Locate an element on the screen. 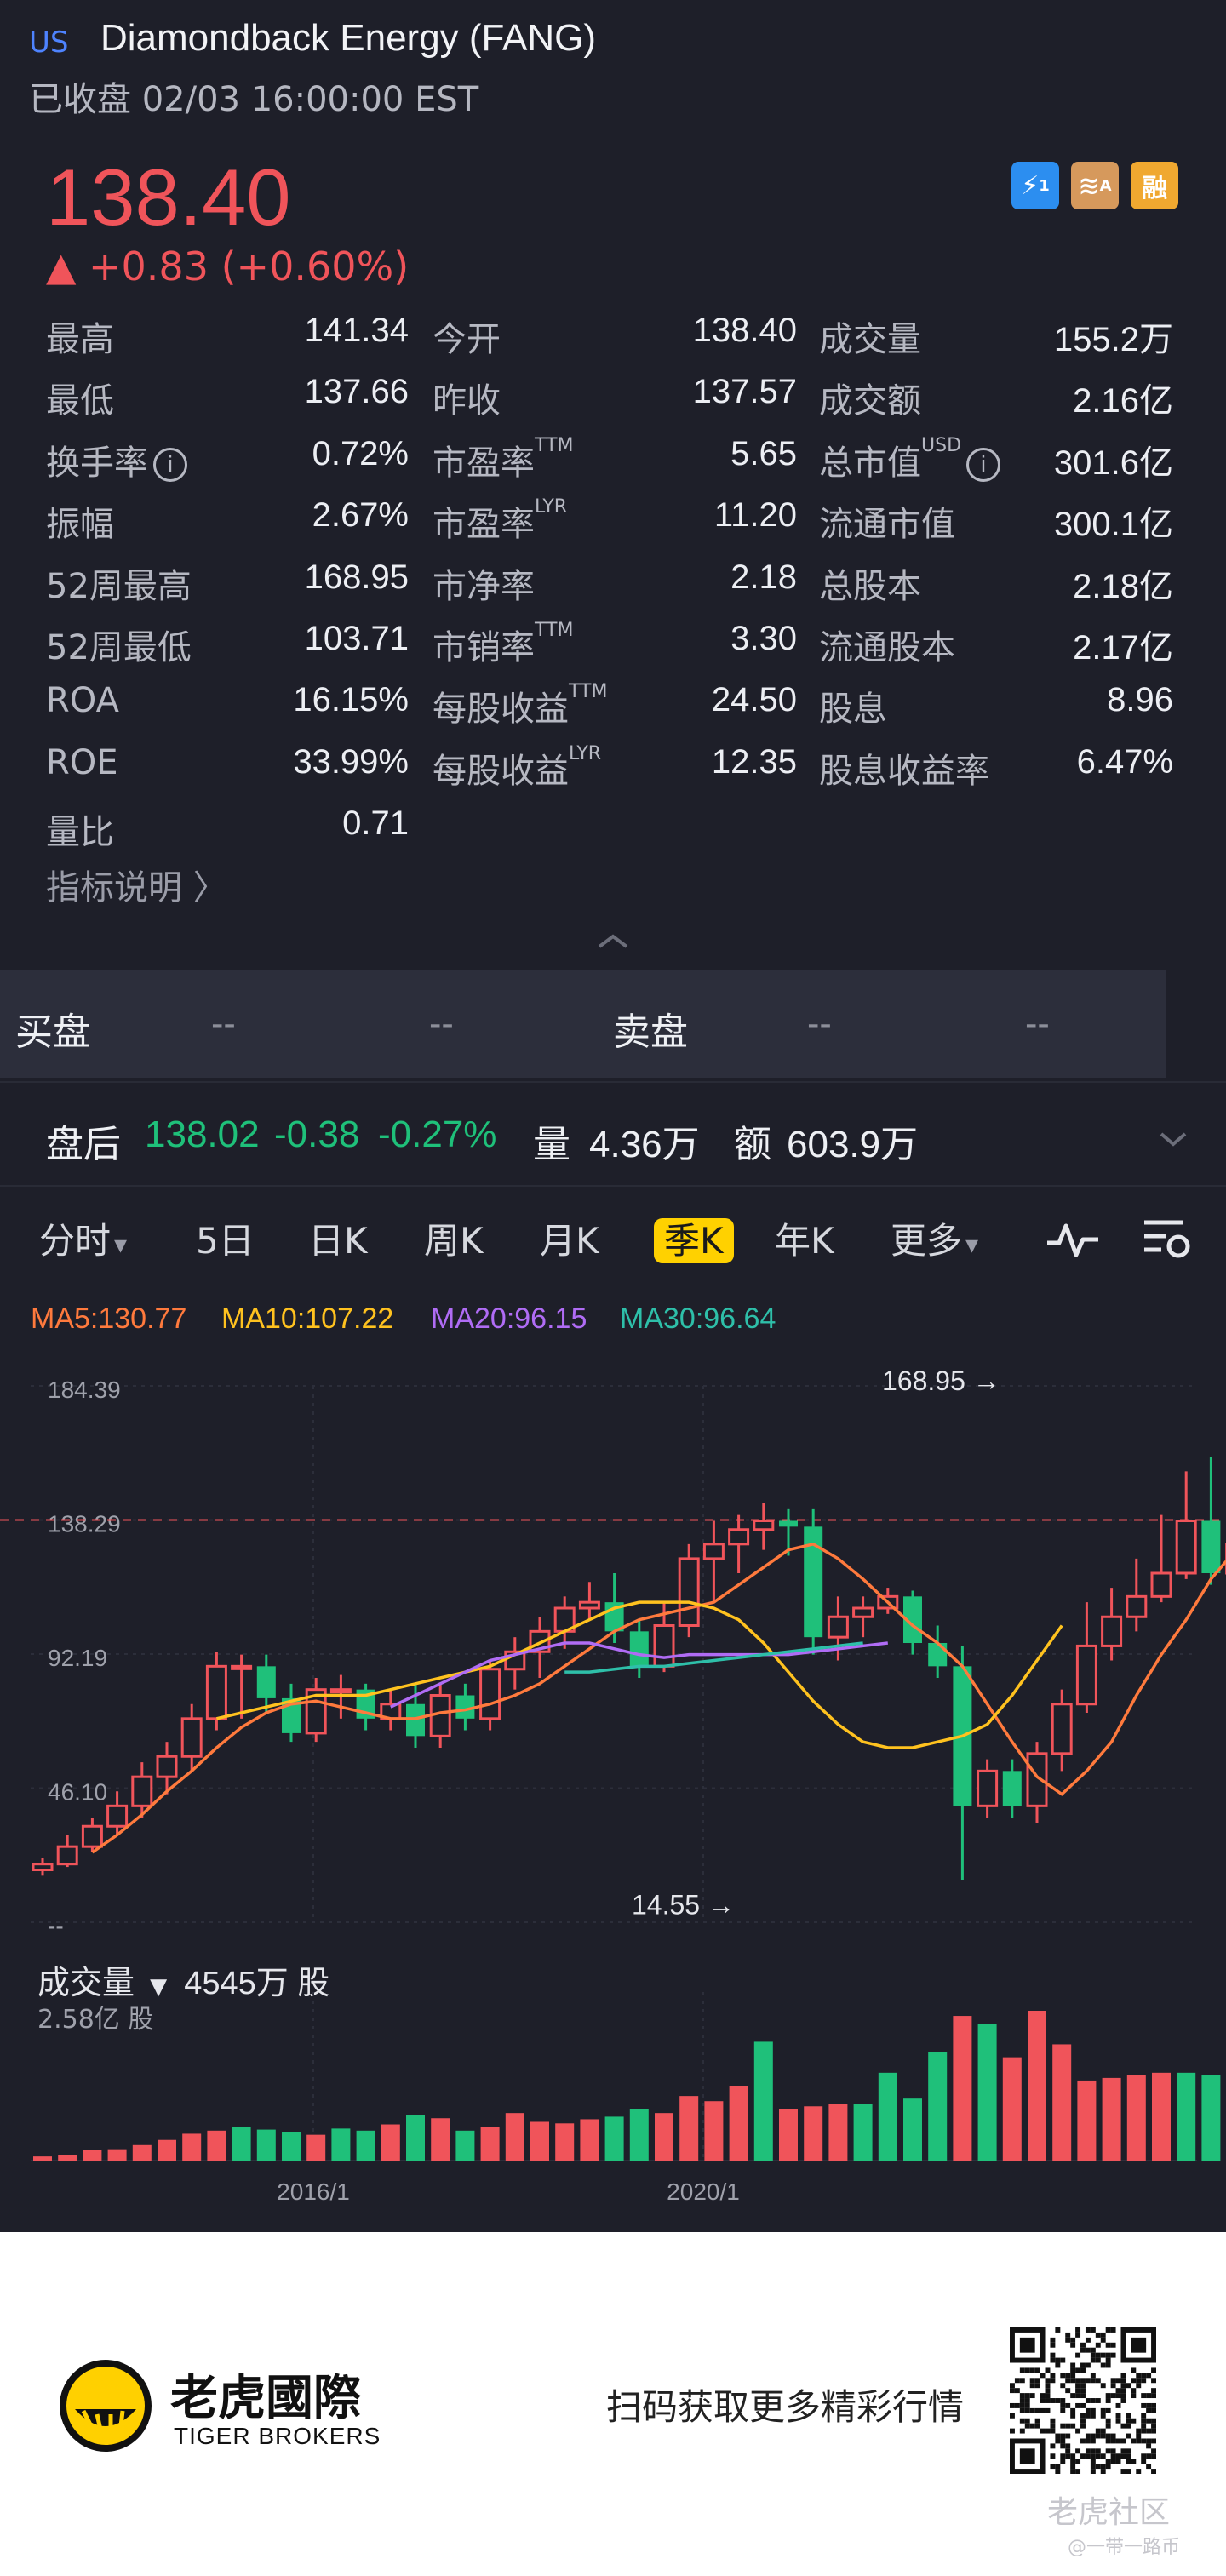  stat-value: 300.1亿 is located at coordinates (1113, 525).